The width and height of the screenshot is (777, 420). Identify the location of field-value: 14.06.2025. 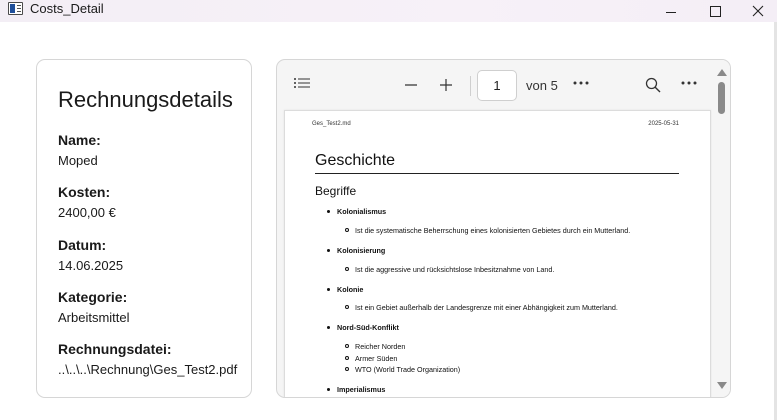
(91, 265).